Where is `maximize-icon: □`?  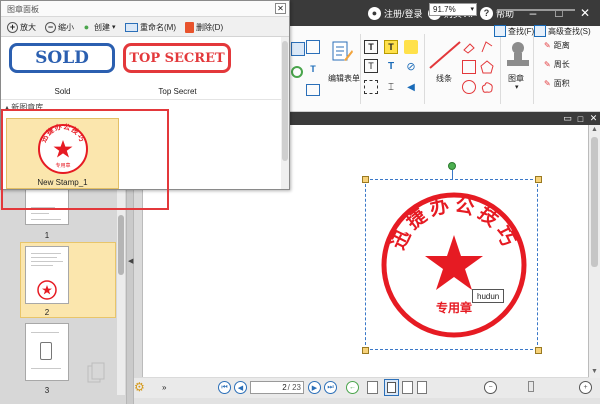
maximize-icon: □ is located at coordinates (559, 13).